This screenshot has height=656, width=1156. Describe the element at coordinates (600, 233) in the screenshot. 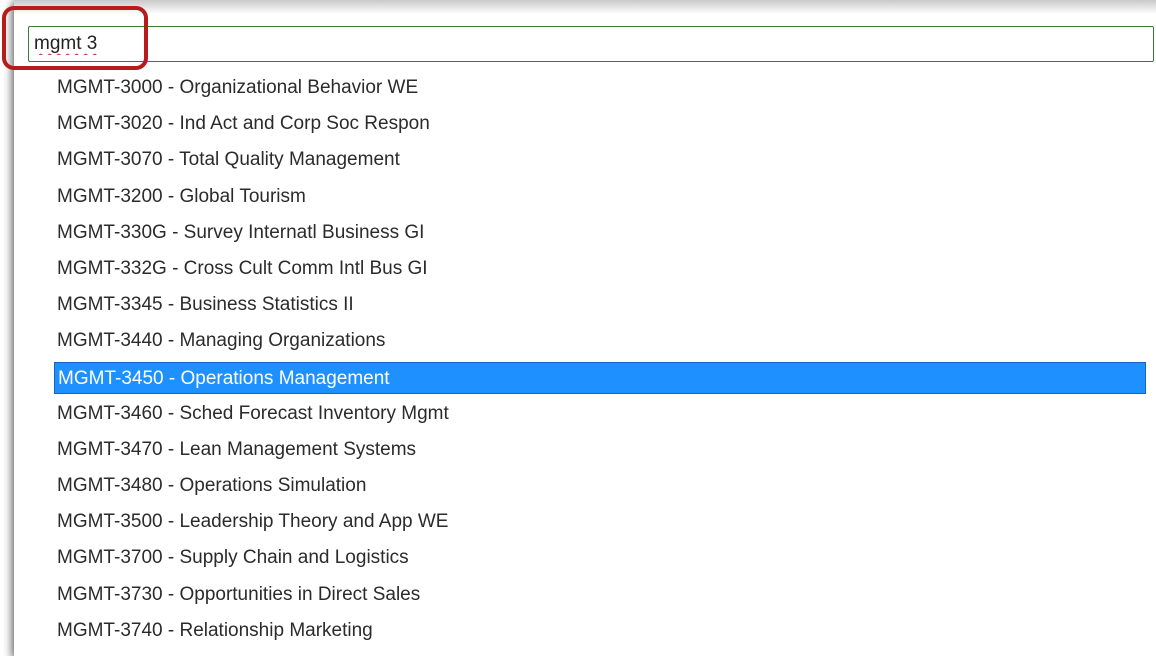

I see `list-item: MGMT-330G - Survey Internatl Business GI` at that location.